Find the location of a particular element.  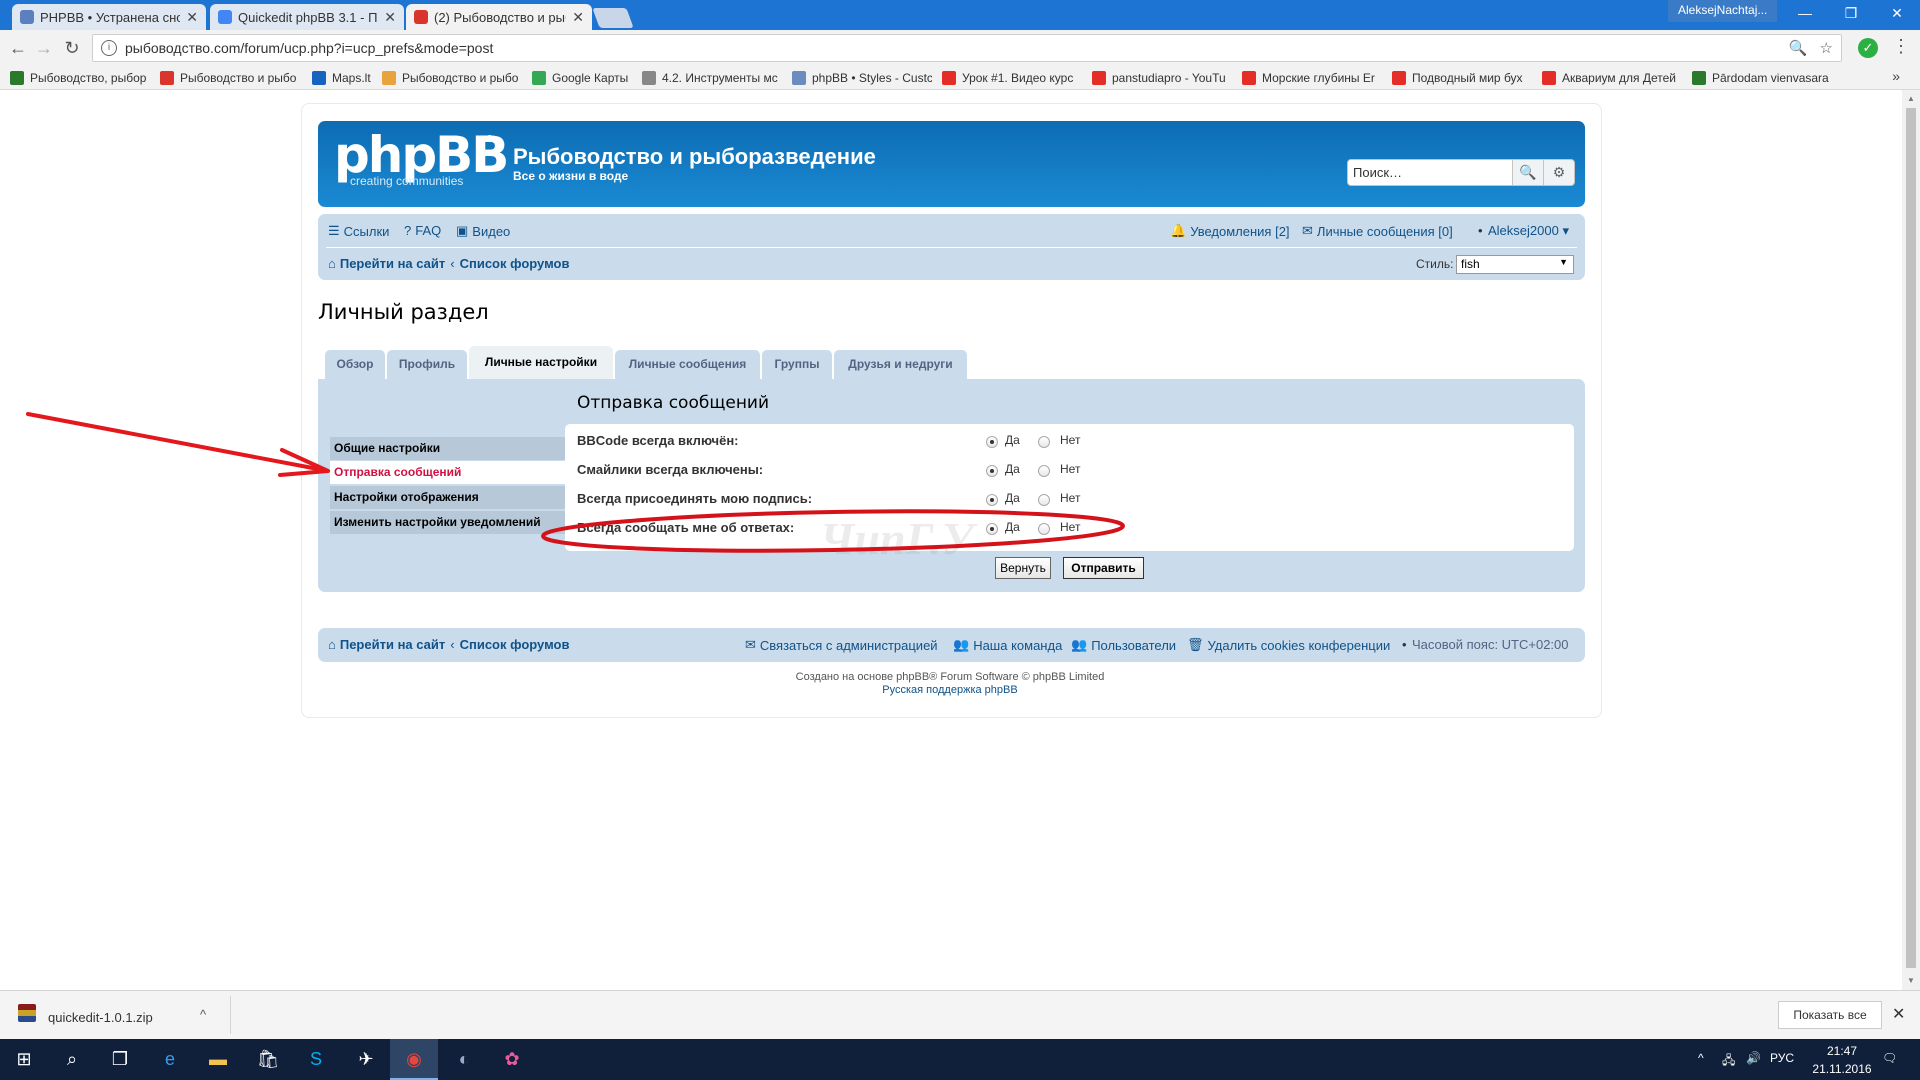

forward-icon: → is located at coordinates (44, 48).